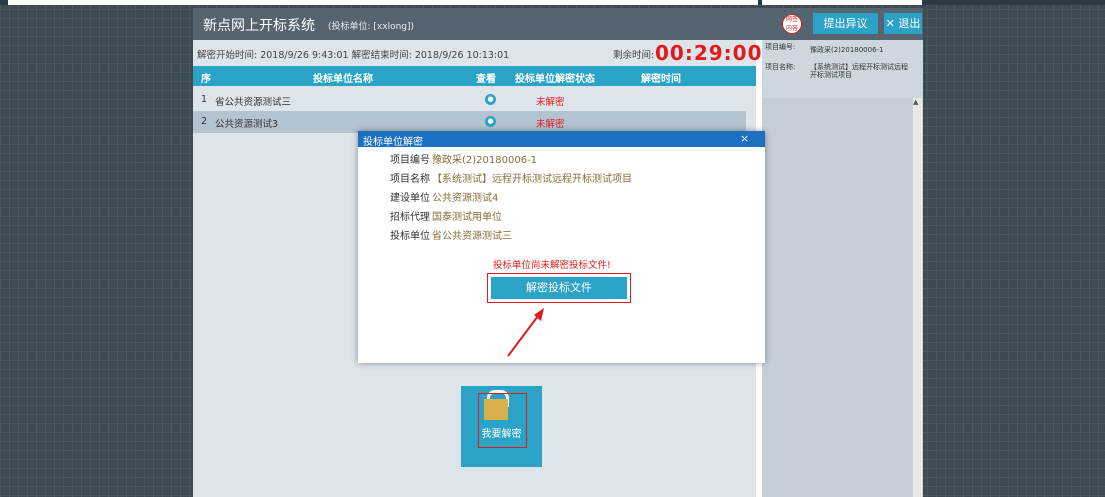 The width and height of the screenshot is (1105, 497). I want to click on field-bidder: 投标单位 省公共资源测试三, so click(451, 234).